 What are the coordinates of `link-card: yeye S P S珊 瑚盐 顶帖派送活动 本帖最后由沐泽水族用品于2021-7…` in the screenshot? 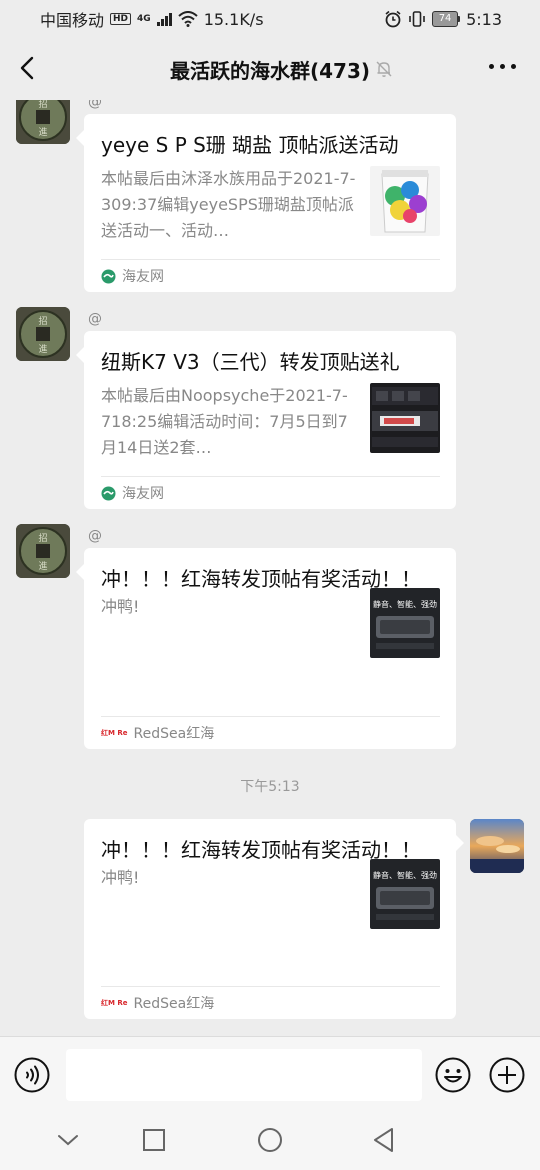 It's located at (266, 203).